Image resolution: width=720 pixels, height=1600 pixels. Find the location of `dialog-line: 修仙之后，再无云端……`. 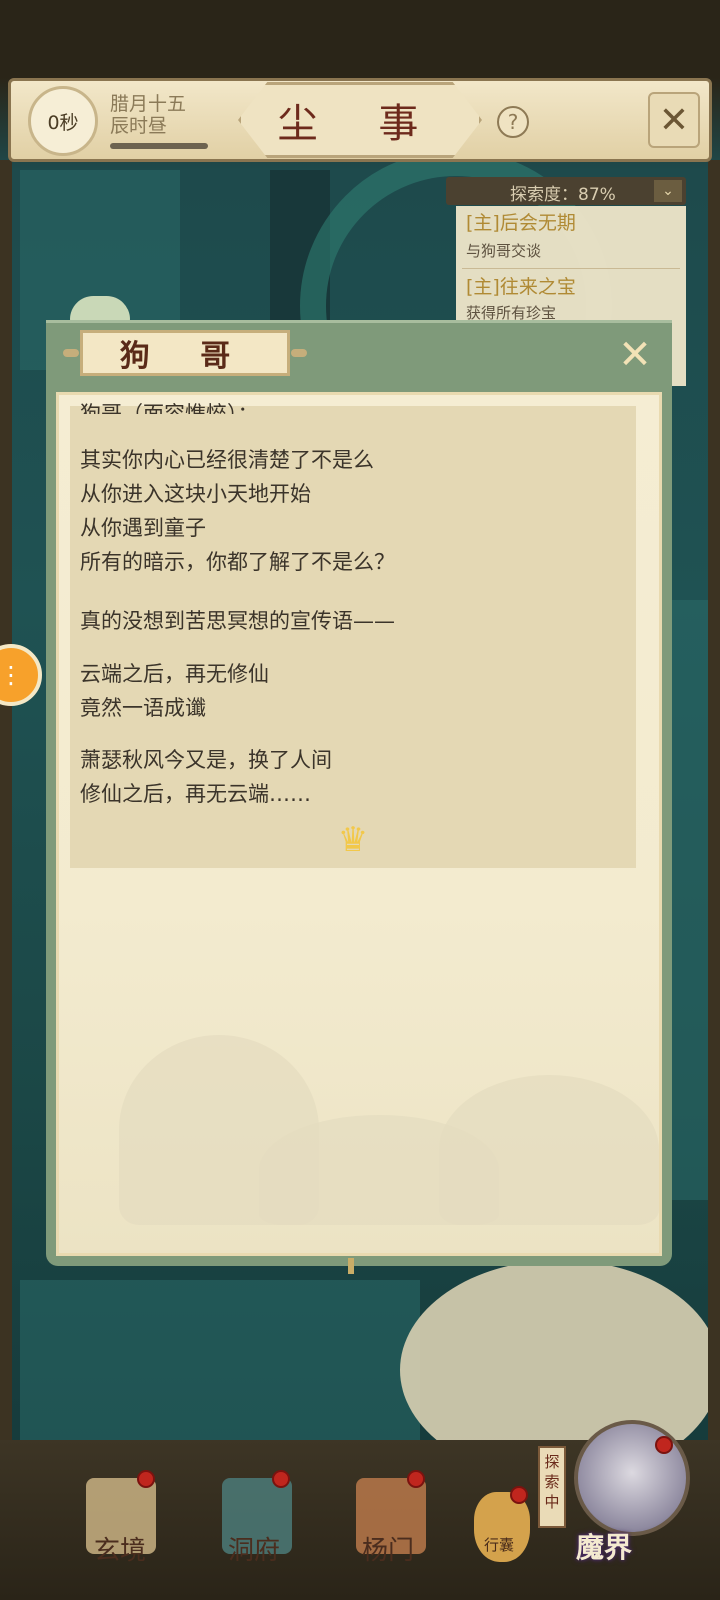

dialog-line: 修仙之后，再无云端…… is located at coordinates (195, 794).